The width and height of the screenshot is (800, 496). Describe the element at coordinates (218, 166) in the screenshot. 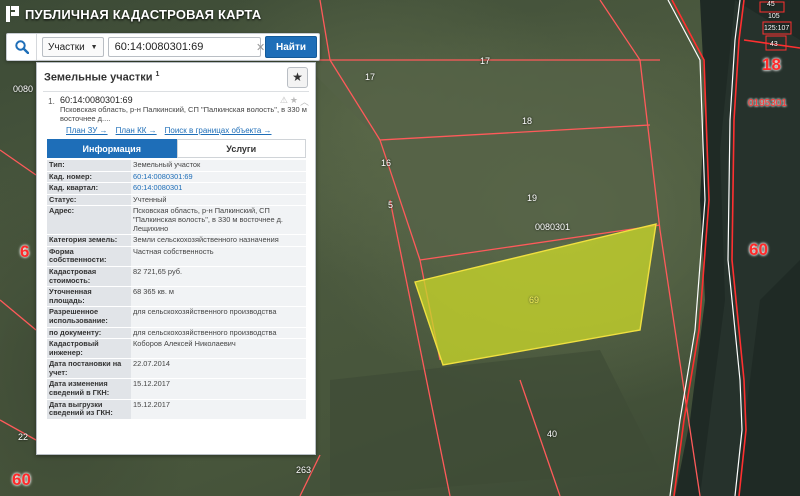

I see `info-value: Земельный участок` at that location.